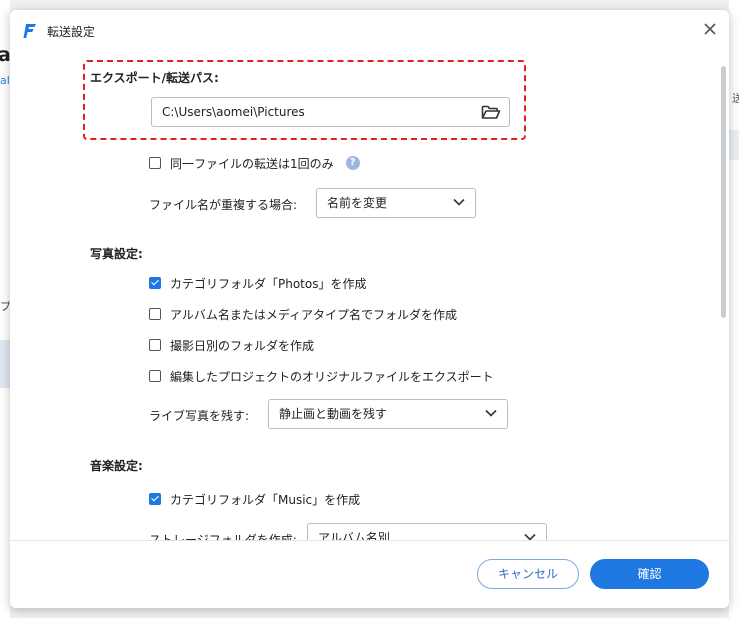 Image resolution: width=739 pixels, height=618 pixels. I want to click on same-file-once-label: 同一ファイルの転送は1回のみ, so click(252, 163).